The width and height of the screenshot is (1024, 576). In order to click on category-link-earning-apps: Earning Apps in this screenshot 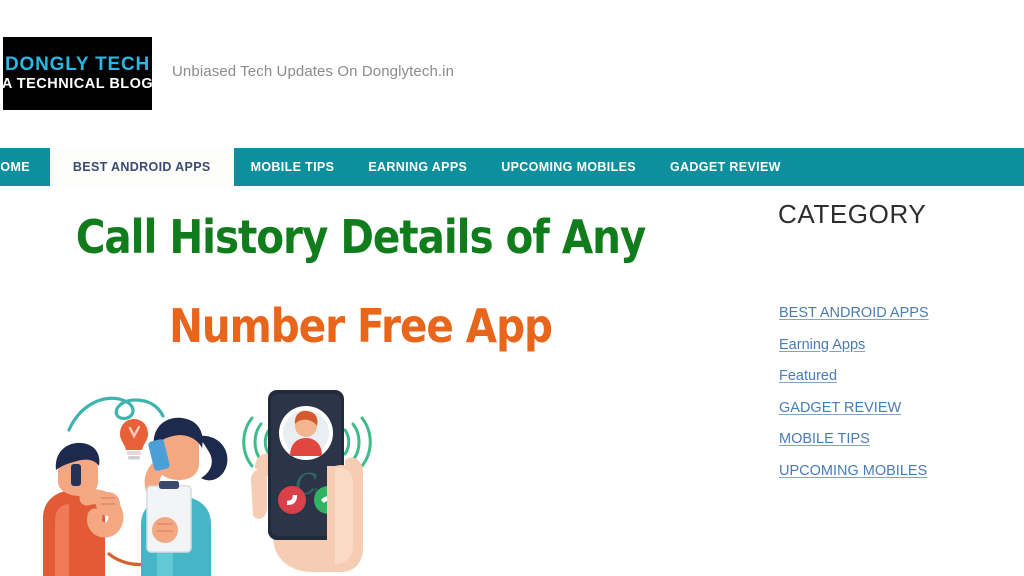, I will do `click(822, 345)`.